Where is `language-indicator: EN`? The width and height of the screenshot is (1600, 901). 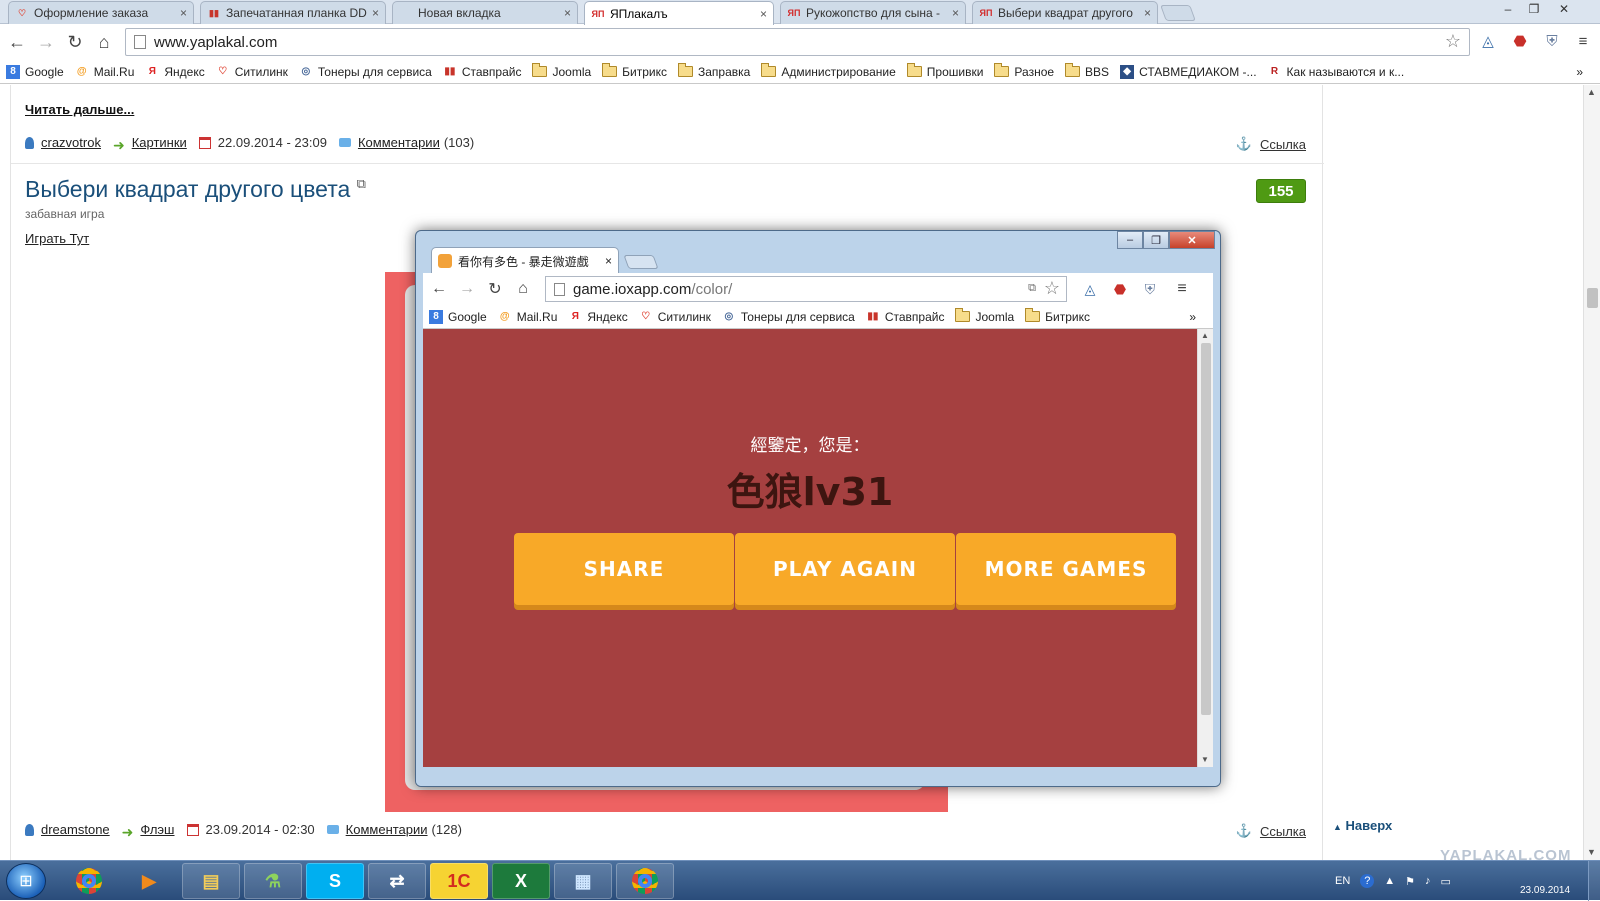
language-indicator: EN is located at coordinates (1342, 881).